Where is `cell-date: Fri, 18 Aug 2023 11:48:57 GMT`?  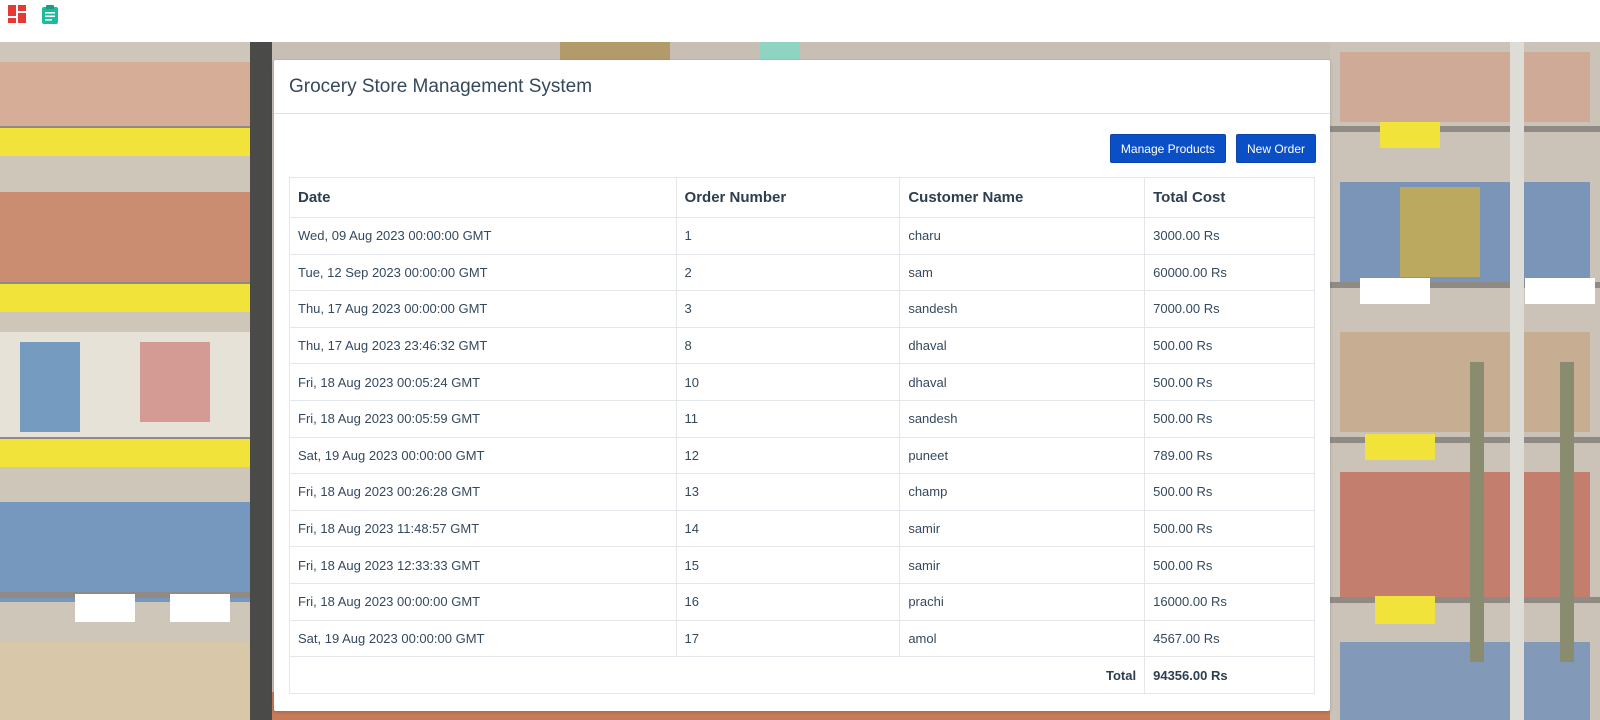 cell-date: Fri, 18 Aug 2023 11:48:57 GMT is located at coordinates (483, 528).